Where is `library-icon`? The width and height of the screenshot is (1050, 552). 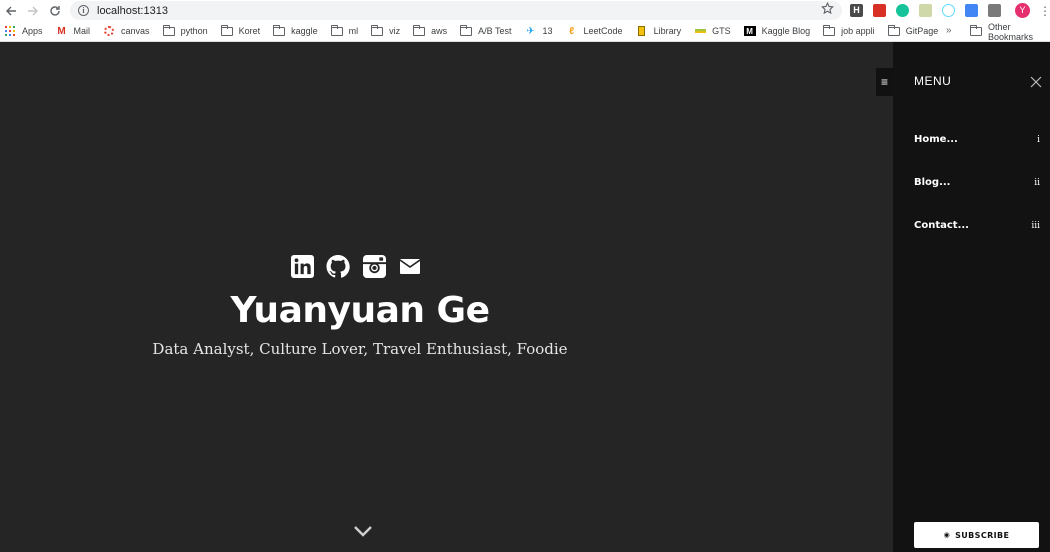 library-icon is located at coordinates (642, 31).